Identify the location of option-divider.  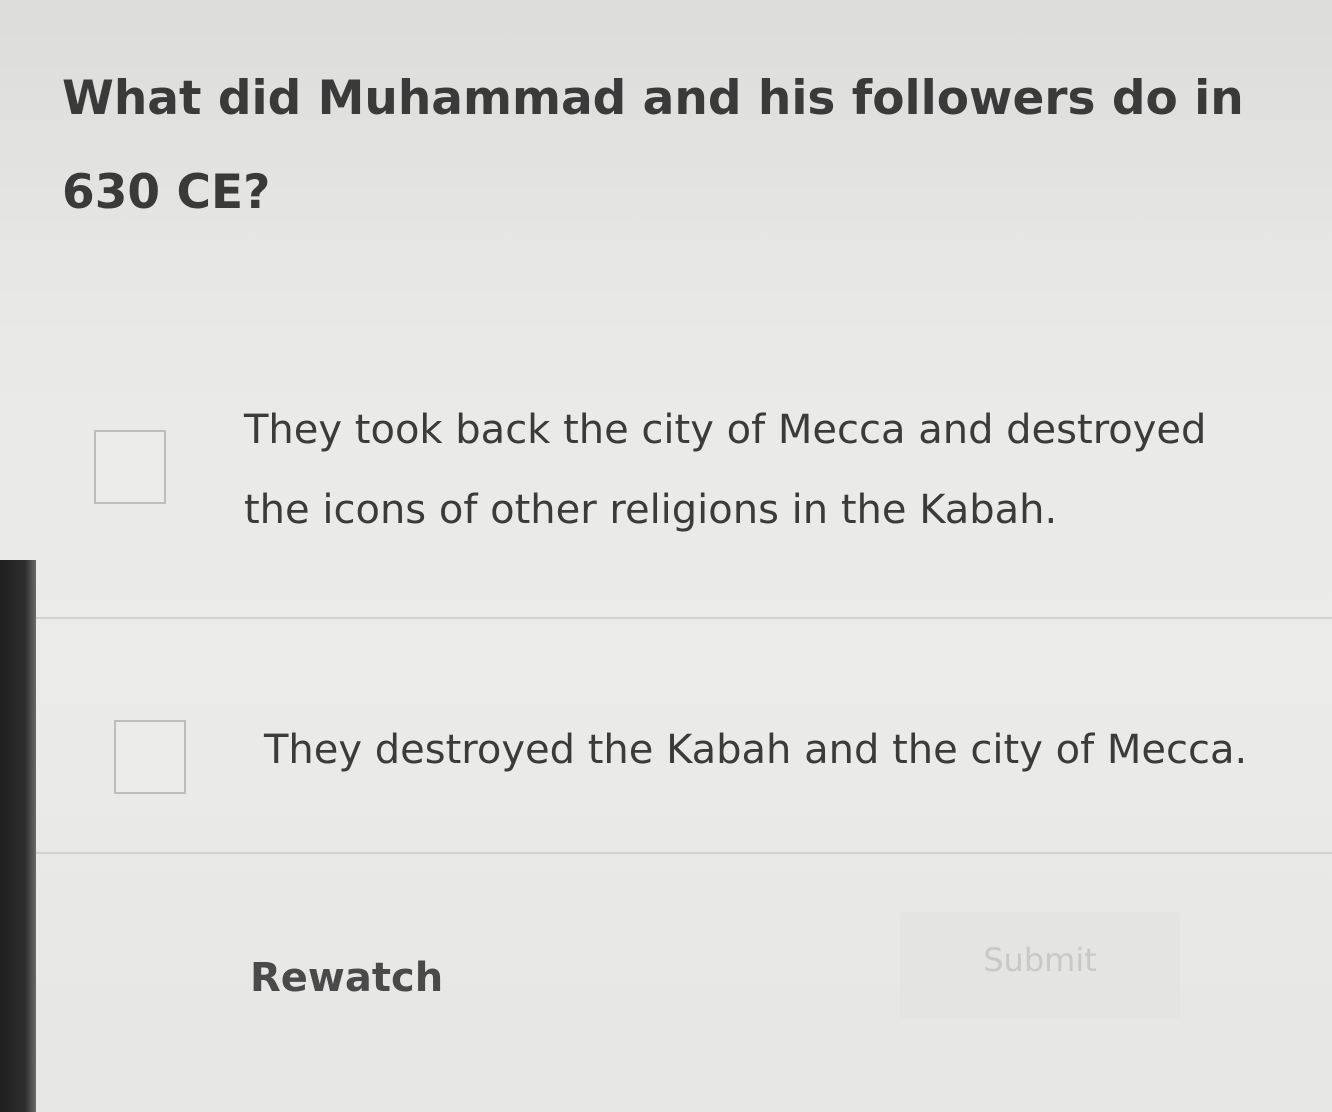
(684, 618).